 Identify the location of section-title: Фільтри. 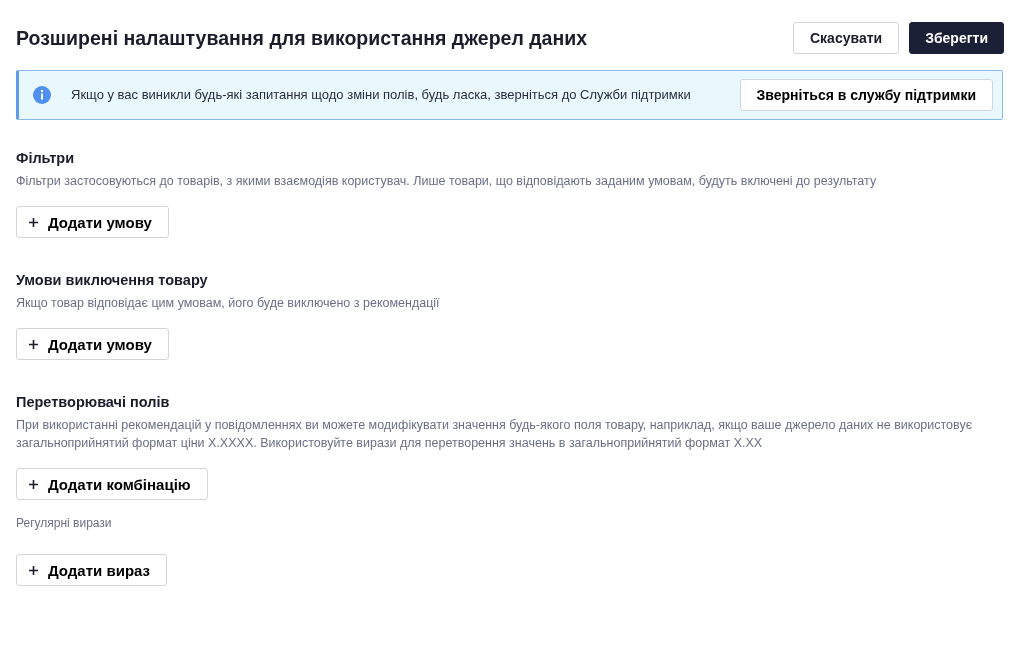
(45, 158).